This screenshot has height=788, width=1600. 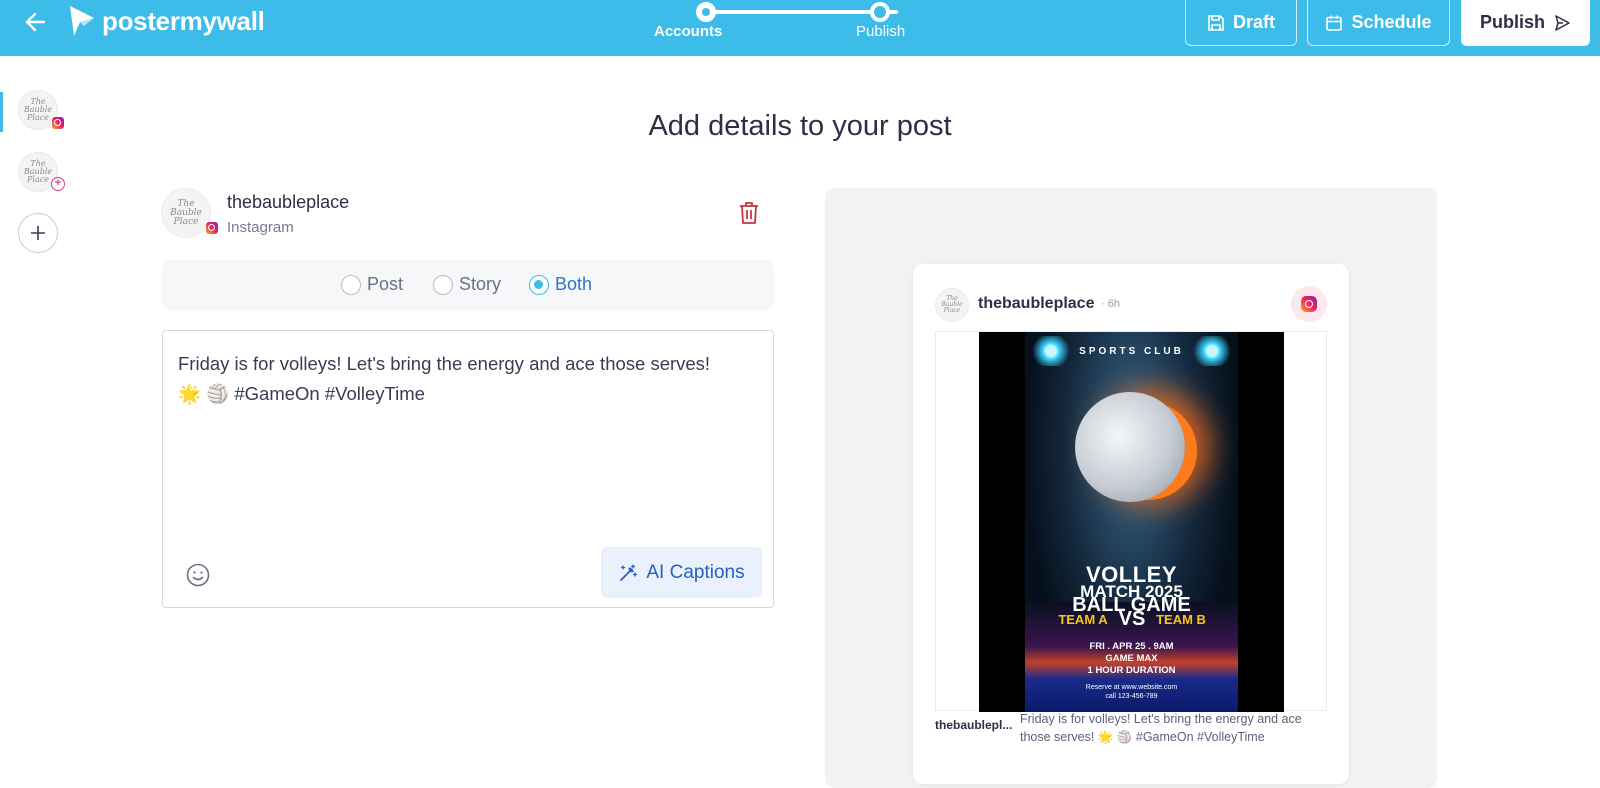 I want to click on radio-label-story: Story, so click(x=480, y=284).